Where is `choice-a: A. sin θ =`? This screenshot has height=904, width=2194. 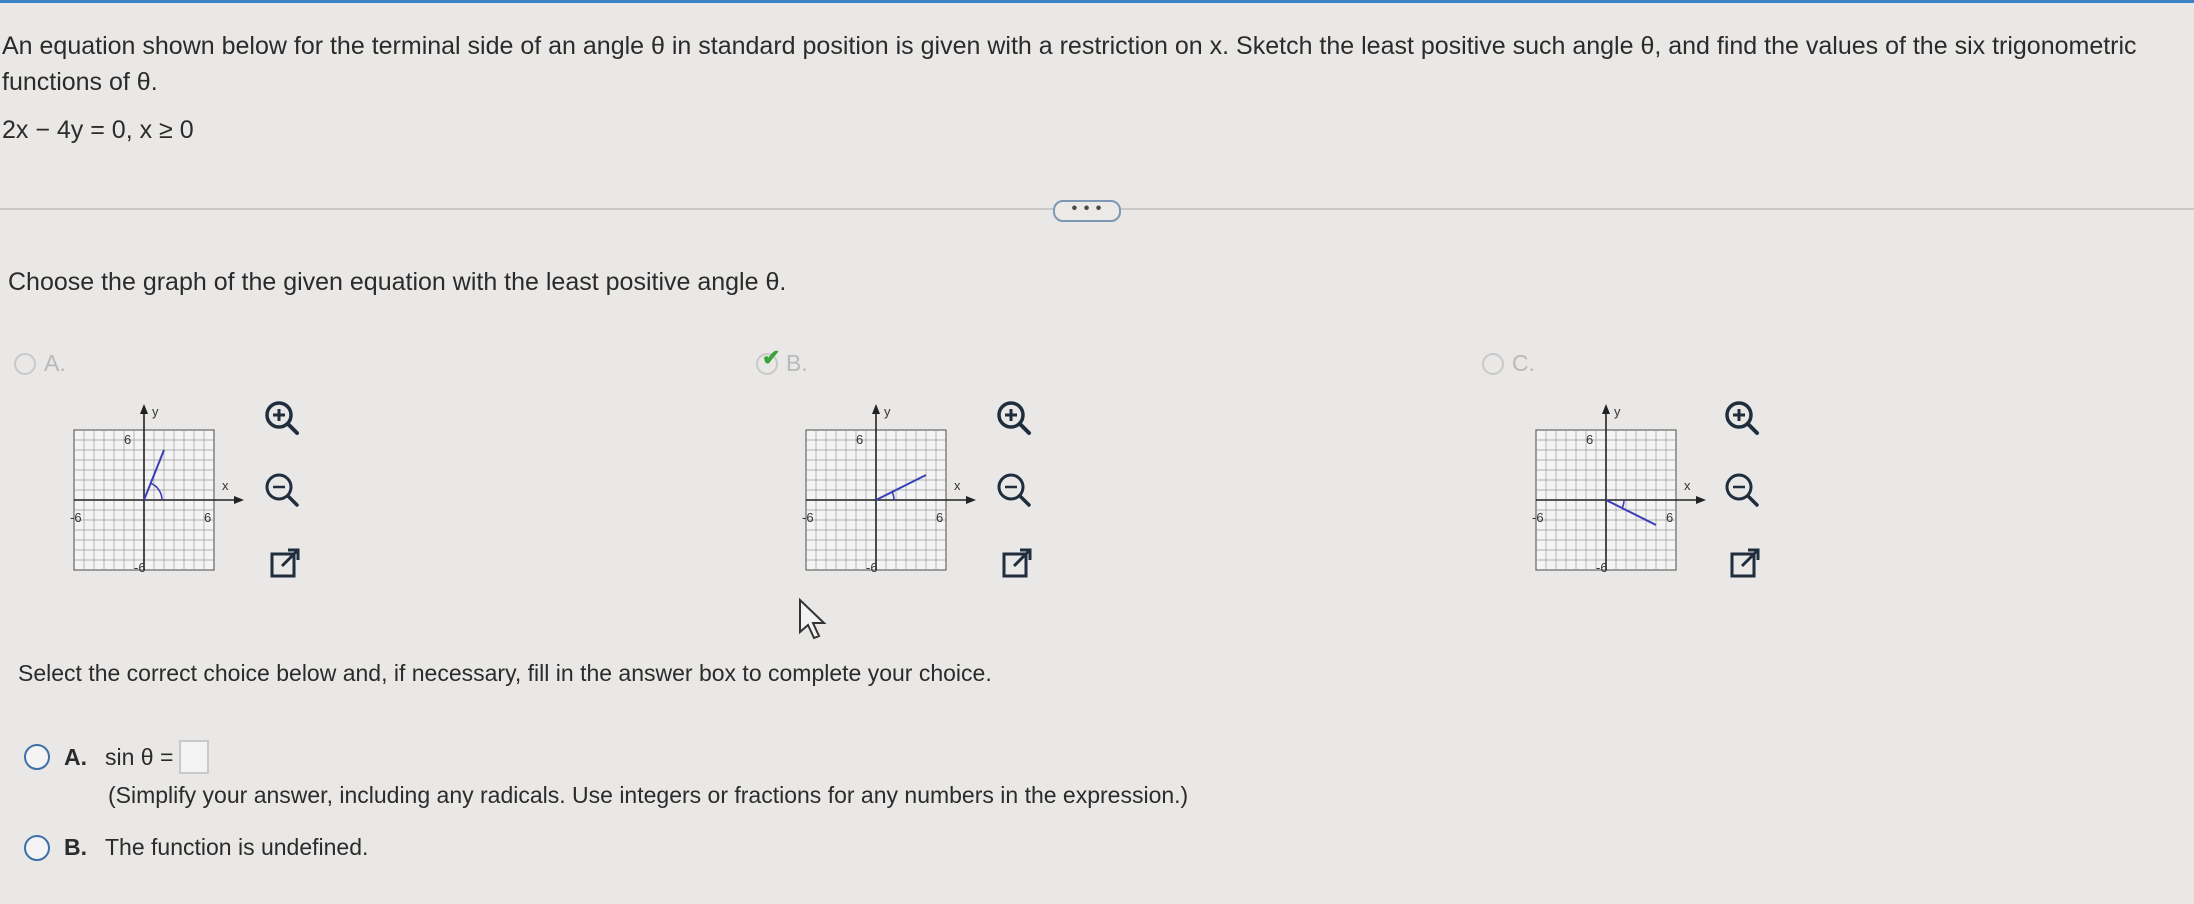
choice-a: A. sin θ = is located at coordinates (117, 757).